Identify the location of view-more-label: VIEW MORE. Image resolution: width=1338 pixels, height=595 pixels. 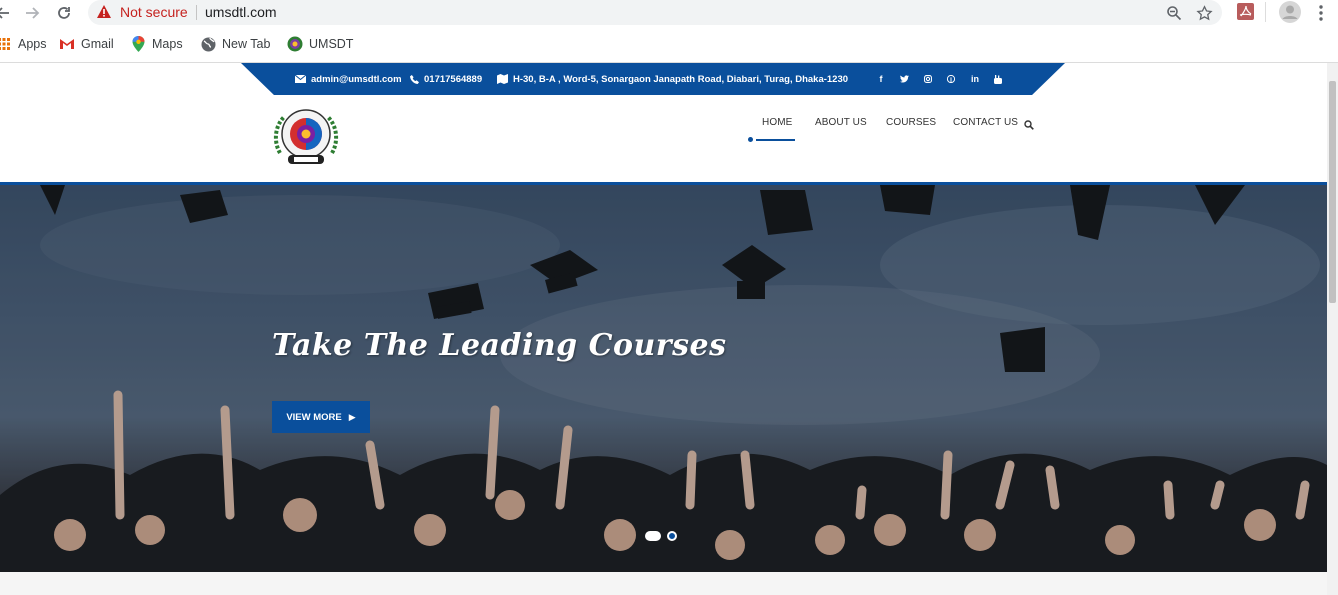
(314, 417).